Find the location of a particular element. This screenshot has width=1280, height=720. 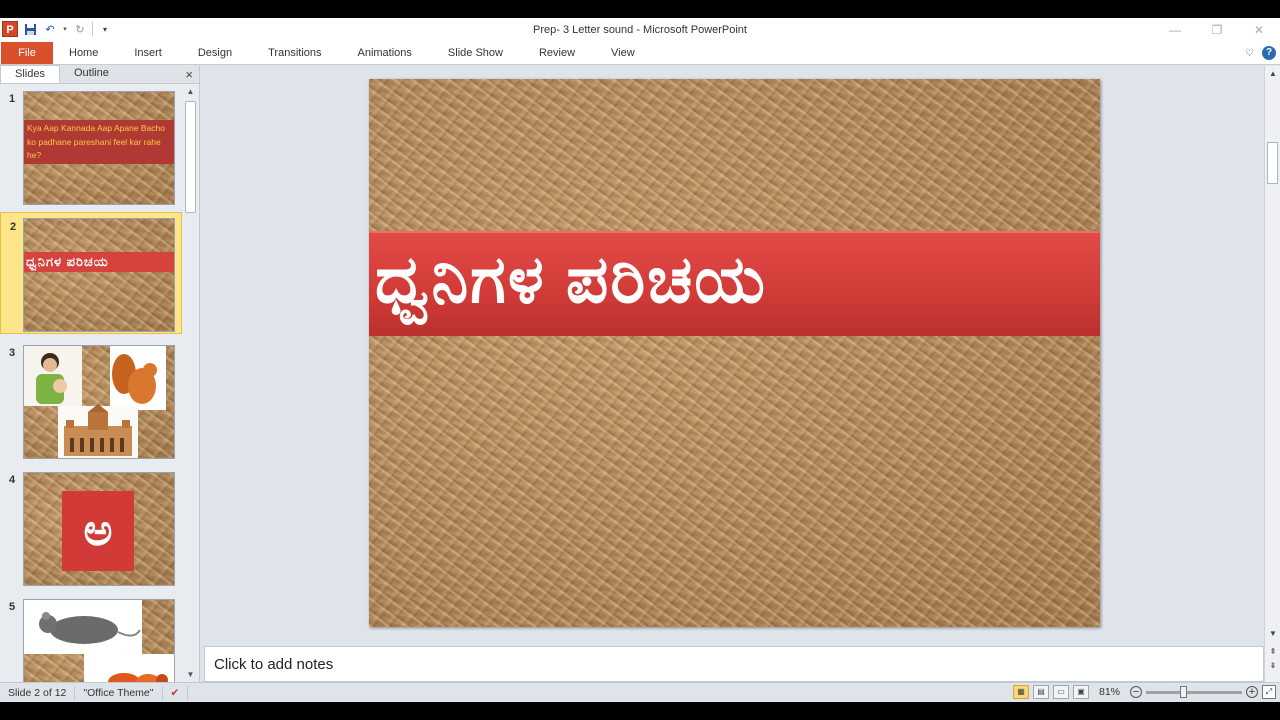

slide-thumbnail-5: 5 is located at coordinates (91, 637).